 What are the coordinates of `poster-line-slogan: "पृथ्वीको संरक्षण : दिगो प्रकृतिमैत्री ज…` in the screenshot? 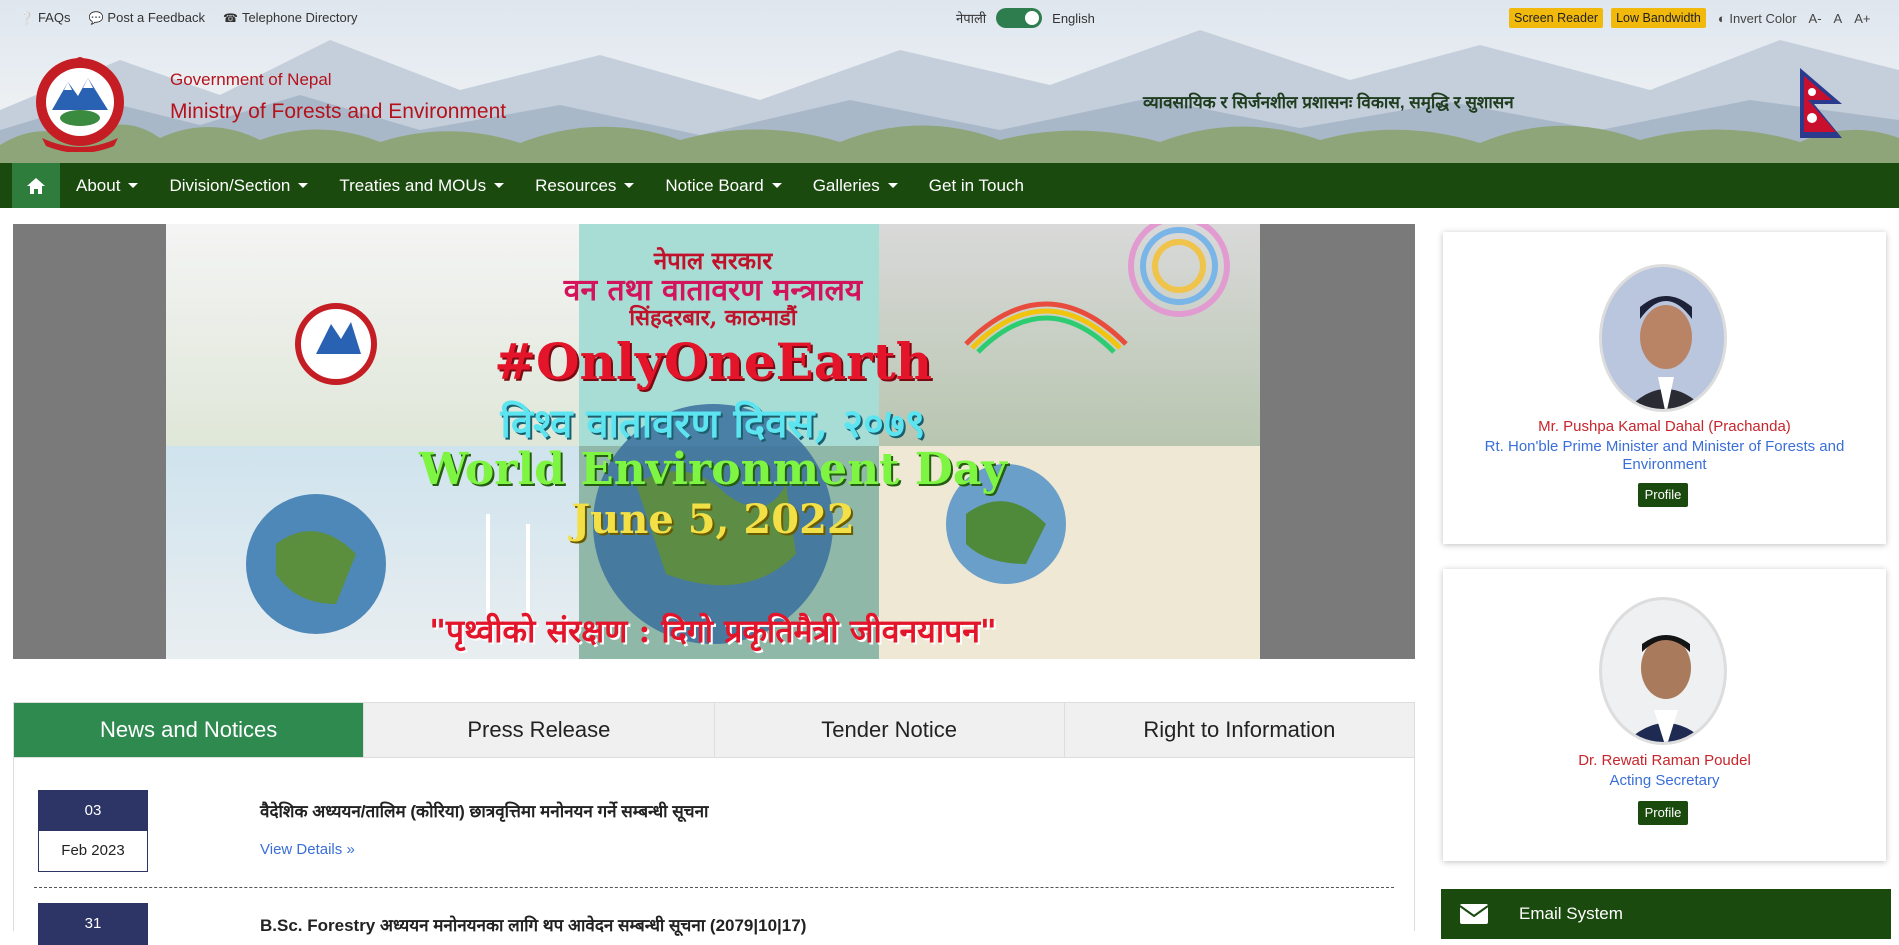 It's located at (713, 631).